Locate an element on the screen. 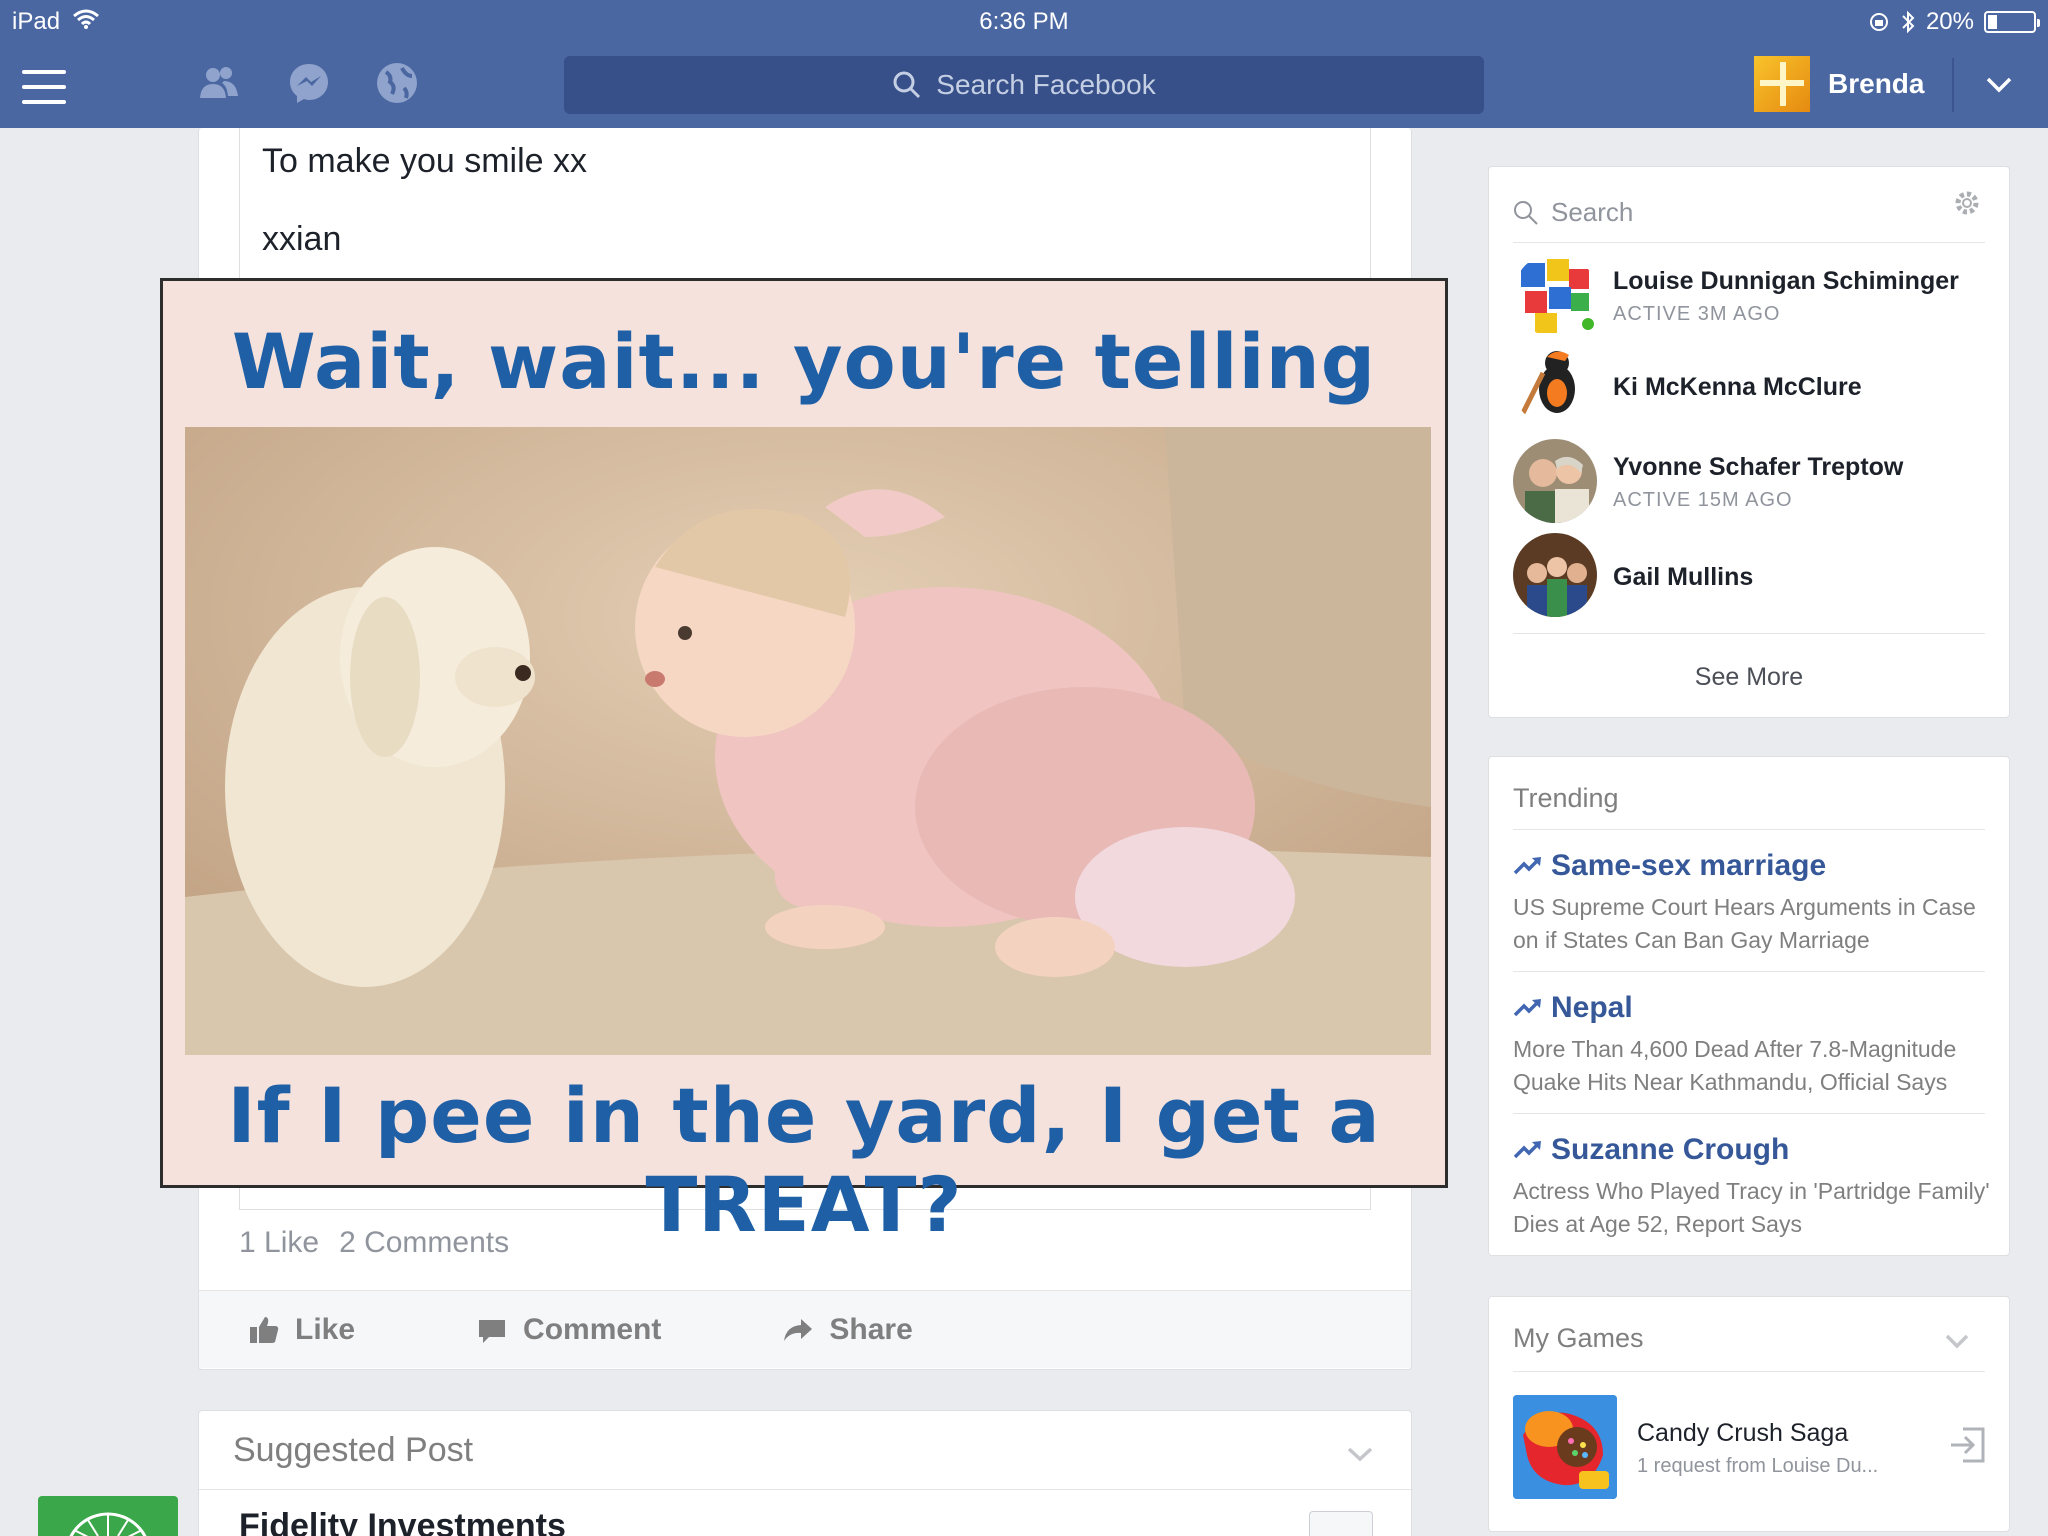 The image size is (2048, 1536). trending-title: Trending is located at coordinates (1566, 798).